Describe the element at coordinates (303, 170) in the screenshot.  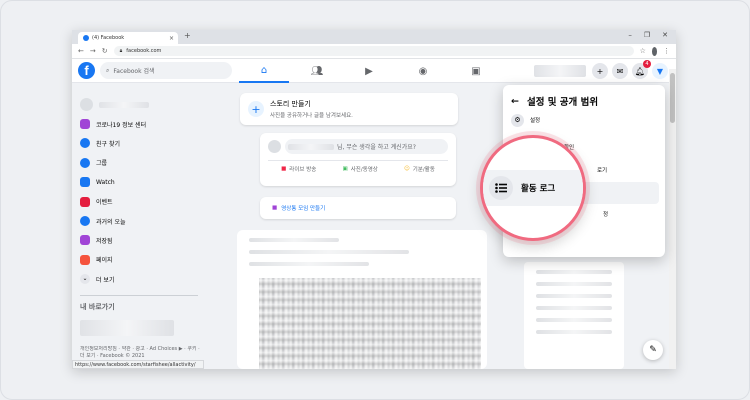
I see `live-video-label: 라이브 방송` at that location.